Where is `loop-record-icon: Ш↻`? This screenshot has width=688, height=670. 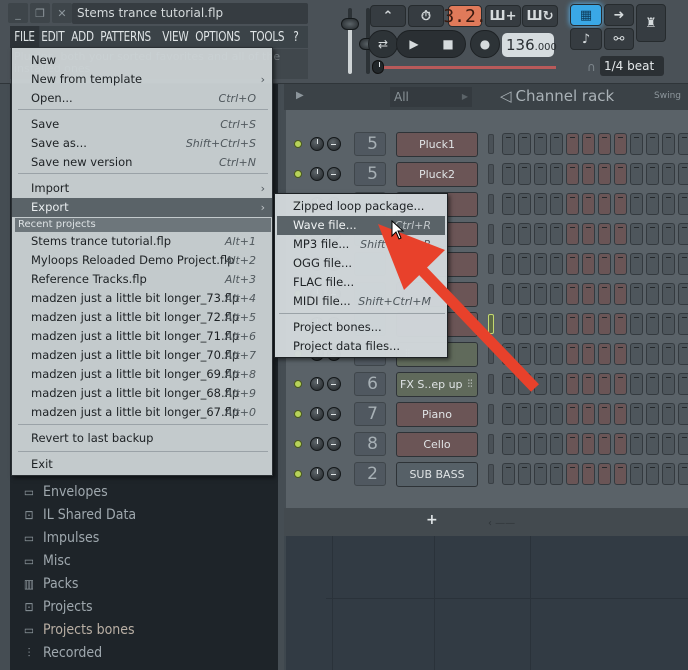 loop-record-icon: Ш↻ is located at coordinates (540, 16).